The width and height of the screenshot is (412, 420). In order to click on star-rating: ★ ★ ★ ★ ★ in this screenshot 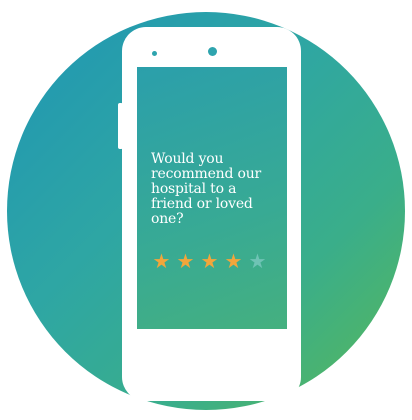, I will do `click(209, 261)`.